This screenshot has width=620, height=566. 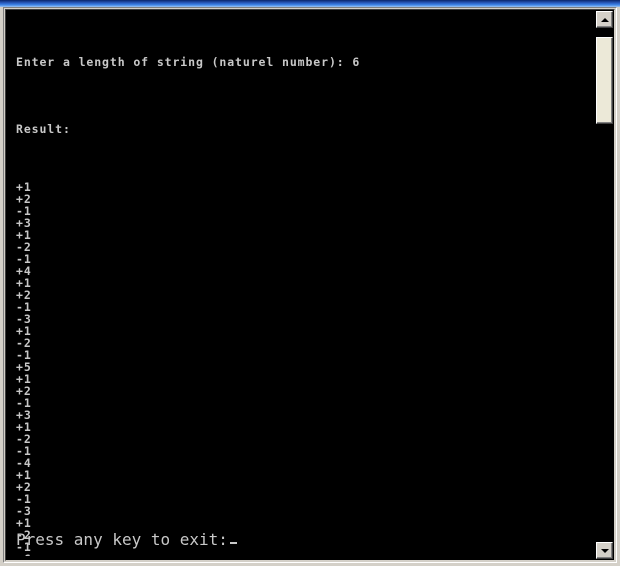 What do you see at coordinates (307, 540) in the screenshot?
I see `exit-prompt-line: Press any key to exit:` at bounding box center [307, 540].